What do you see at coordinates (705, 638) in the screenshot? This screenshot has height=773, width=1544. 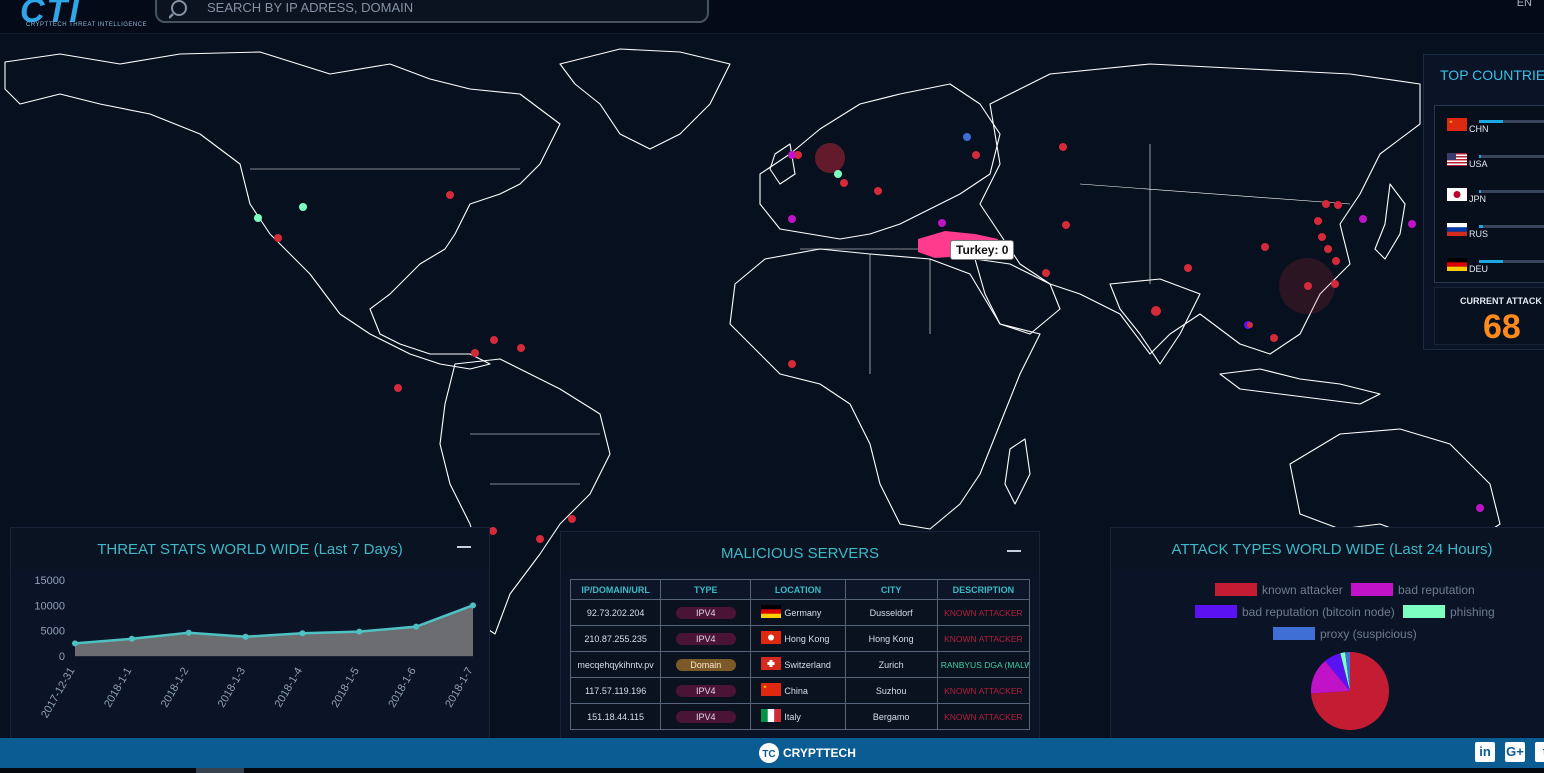 I see `type-badge: IPV4` at bounding box center [705, 638].